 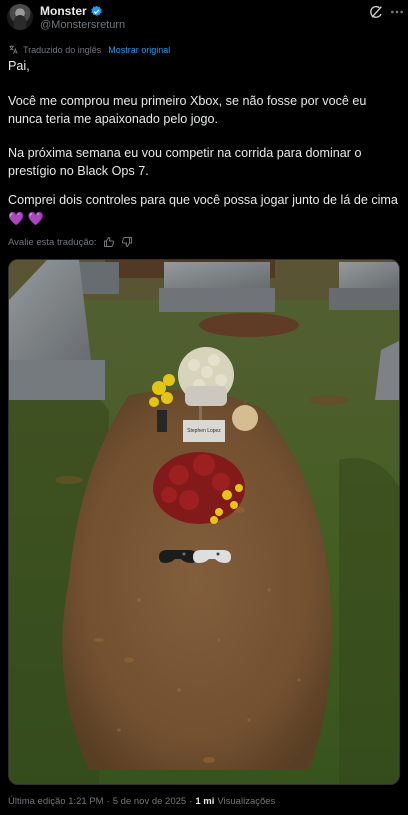 I want to click on rate-translation-row: Avalie esta tradução:, so click(x=70, y=242).